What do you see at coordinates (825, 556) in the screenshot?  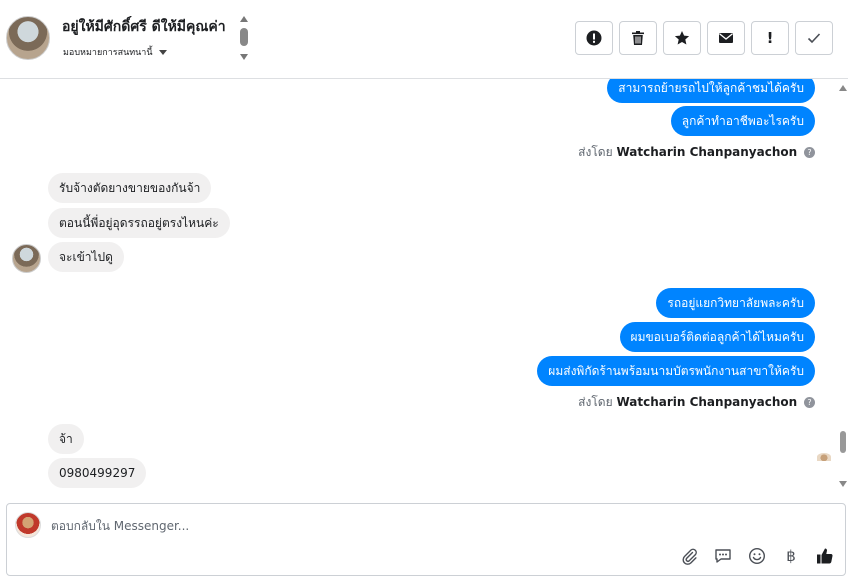 I see `like-icon` at bounding box center [825, 556].